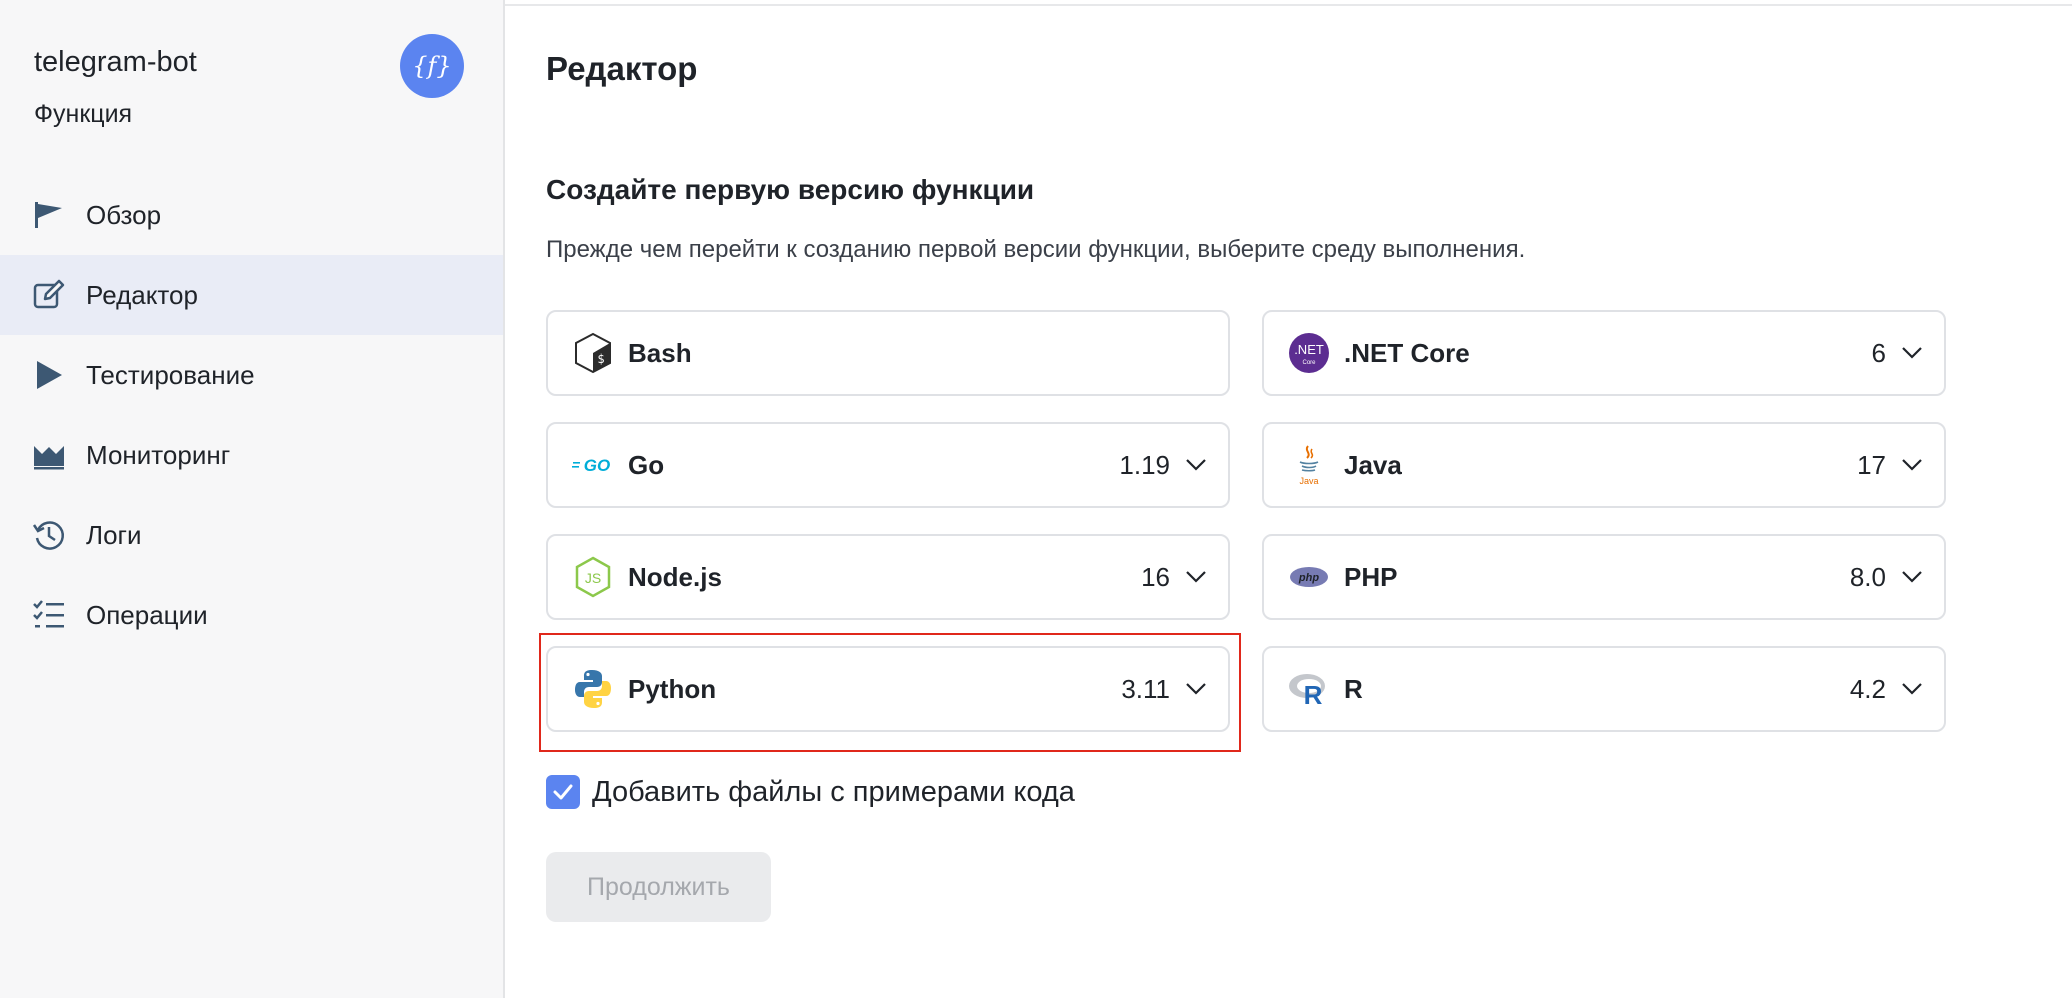 The image size is (2072, 998). Describe the element at coordinates (170, 374) in the screenshot. I see `sidebar-item-label: Тестирование` at that location.